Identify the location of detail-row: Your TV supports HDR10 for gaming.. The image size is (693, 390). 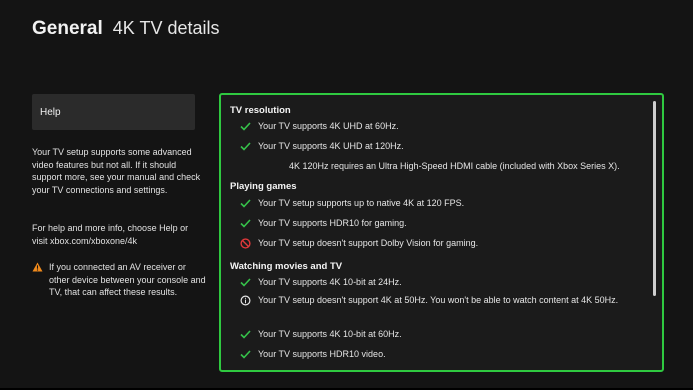
(440, 227).